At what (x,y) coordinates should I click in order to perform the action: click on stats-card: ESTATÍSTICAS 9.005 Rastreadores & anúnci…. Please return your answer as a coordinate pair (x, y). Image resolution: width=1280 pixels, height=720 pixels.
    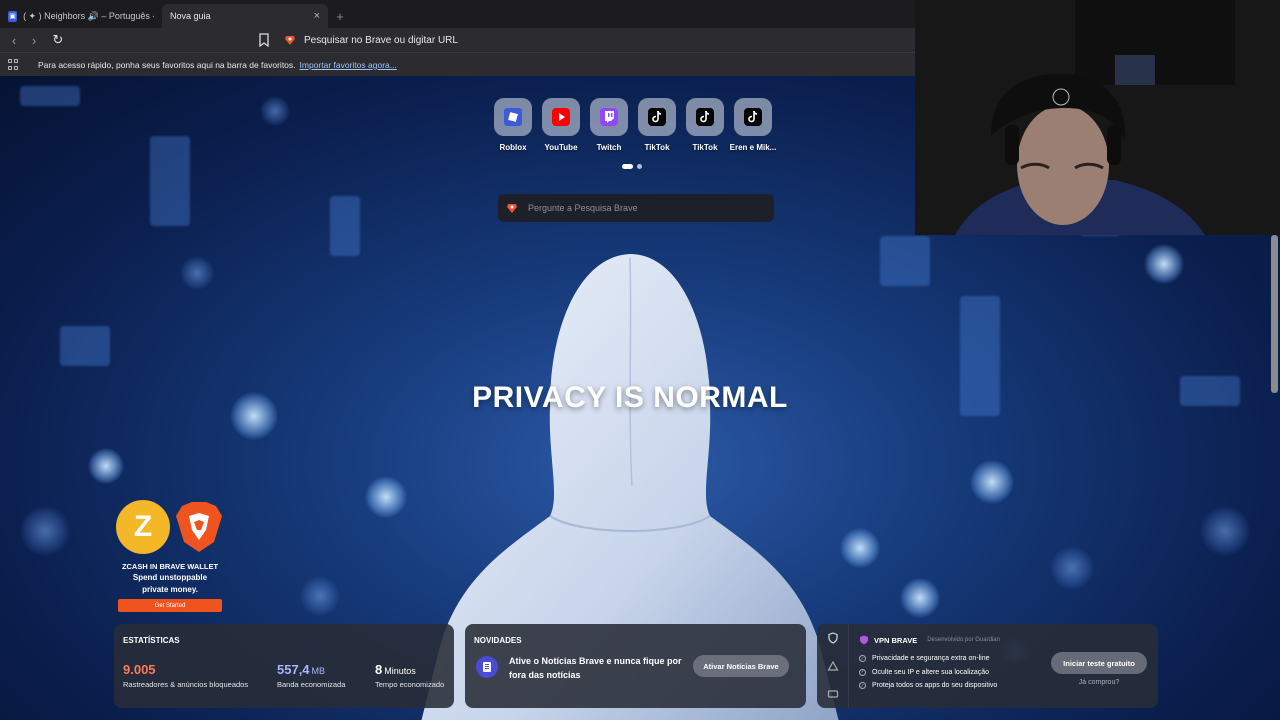
    Looking at the image, I should click on (284, 666).